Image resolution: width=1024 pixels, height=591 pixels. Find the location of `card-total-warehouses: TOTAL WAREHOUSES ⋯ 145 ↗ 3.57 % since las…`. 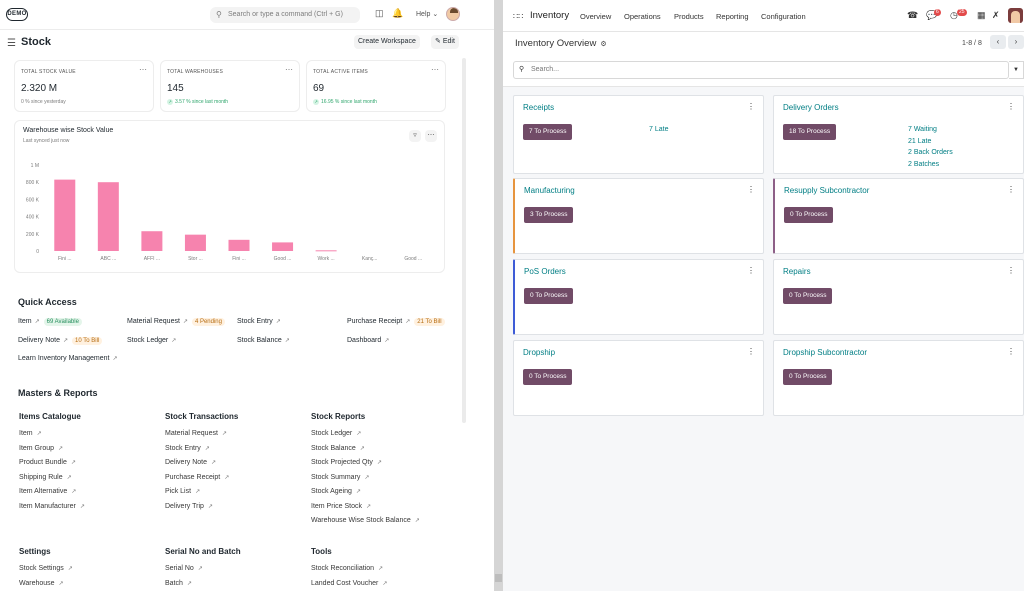

card-total-warehouses: TOTAL WAREHOUSES ⋯ 145 ↗ 3.57 % since las… is located at coordinates (230, 86).